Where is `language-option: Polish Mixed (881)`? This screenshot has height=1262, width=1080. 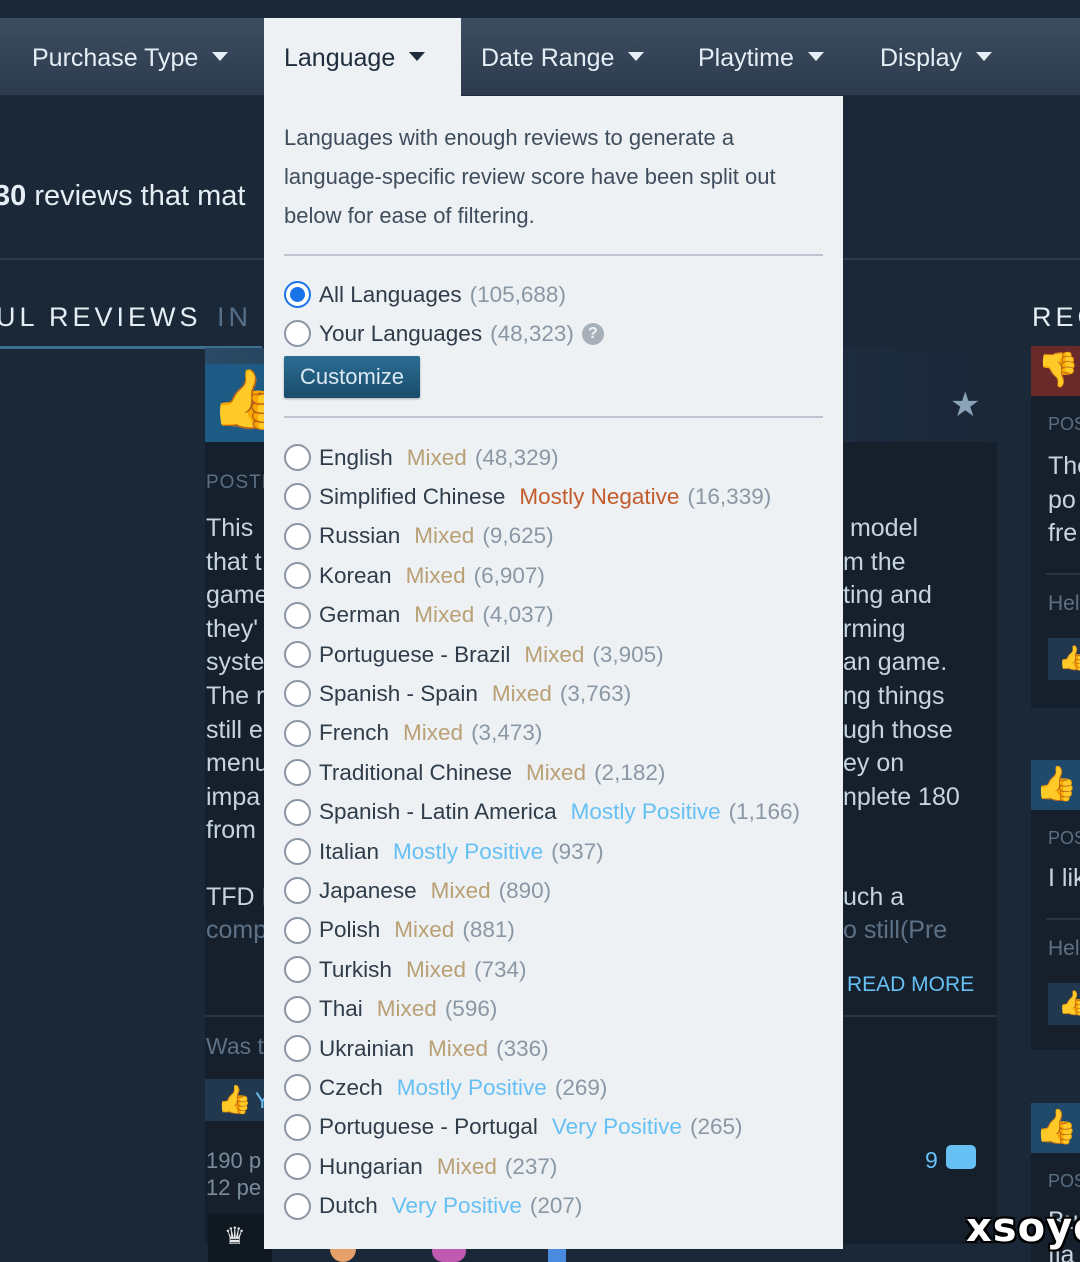
language-option: Polish Mixed (881) is located at coordinates (399, 930).